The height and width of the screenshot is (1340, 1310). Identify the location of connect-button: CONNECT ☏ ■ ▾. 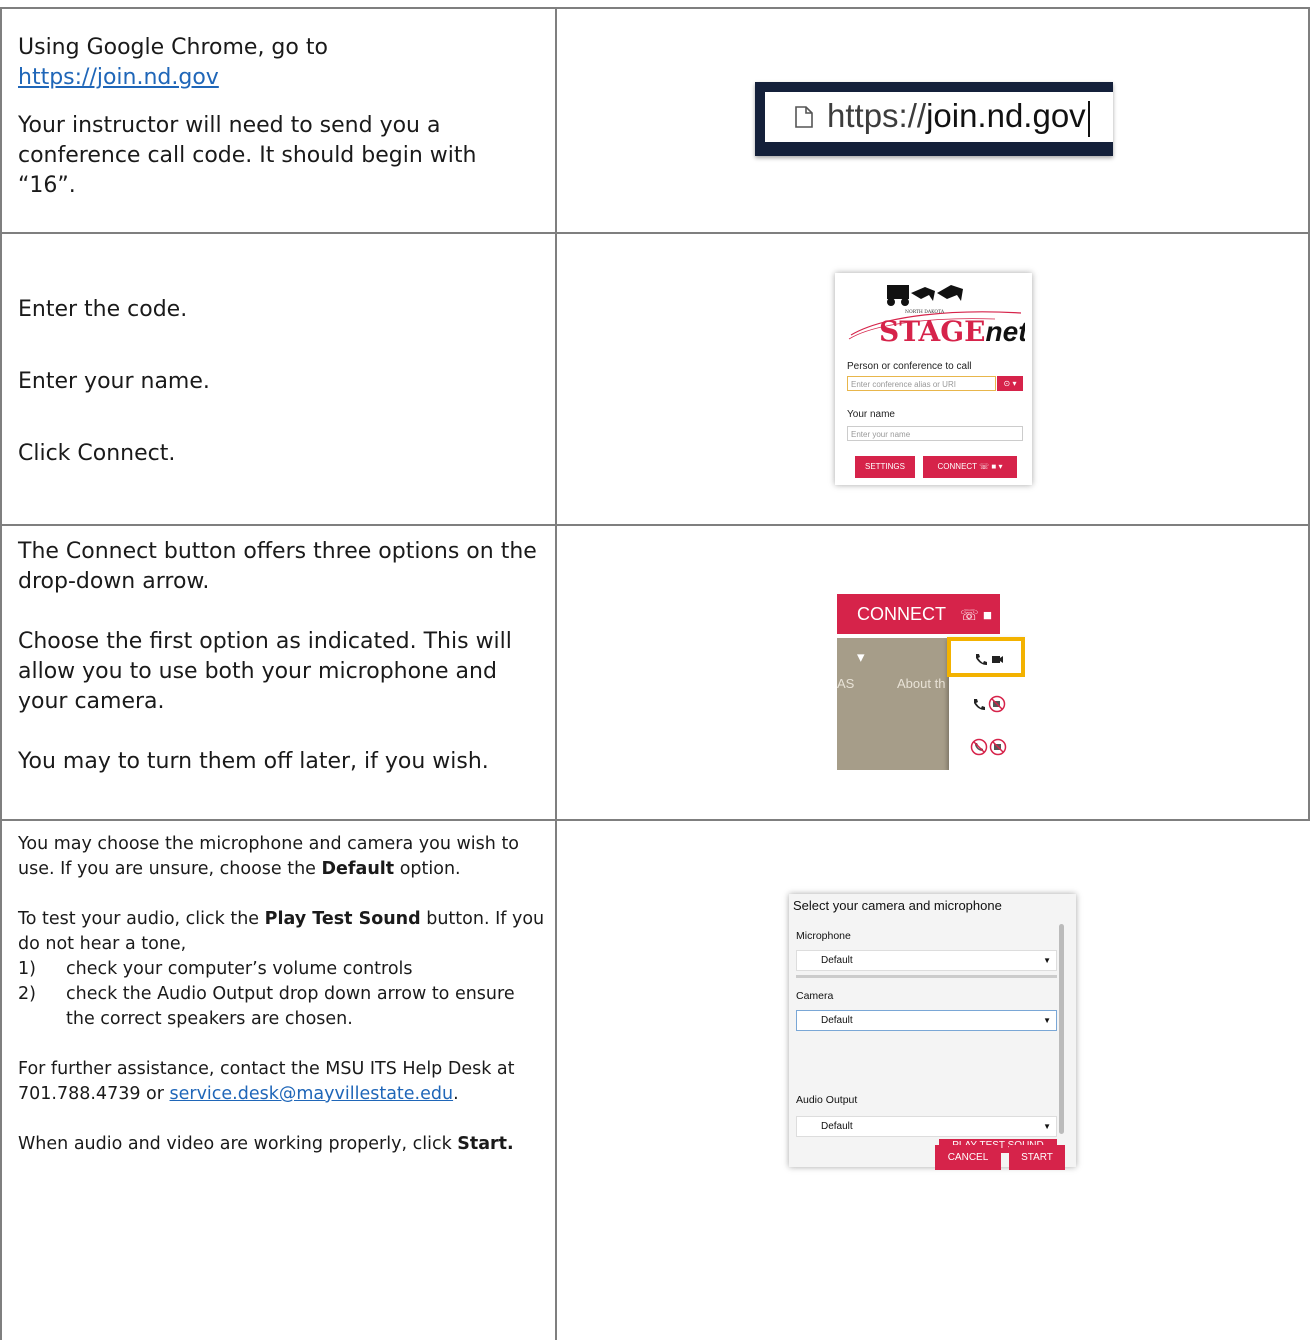
(970, 467).